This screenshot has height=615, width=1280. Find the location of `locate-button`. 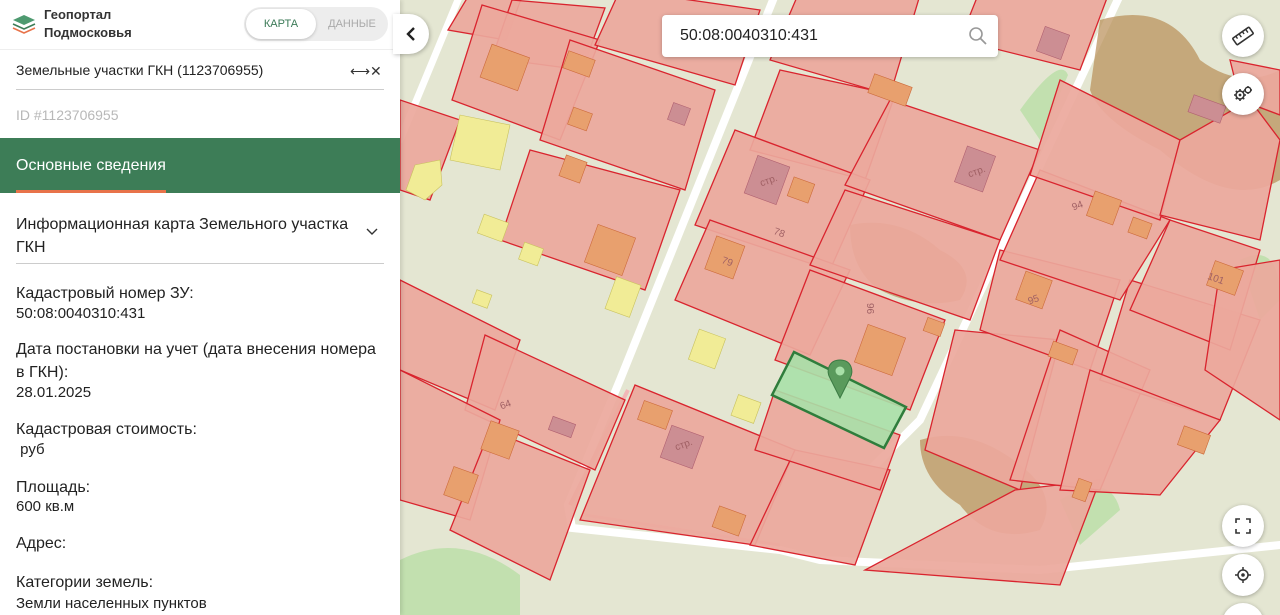

locate-button is located at coordinates (1243, 575).